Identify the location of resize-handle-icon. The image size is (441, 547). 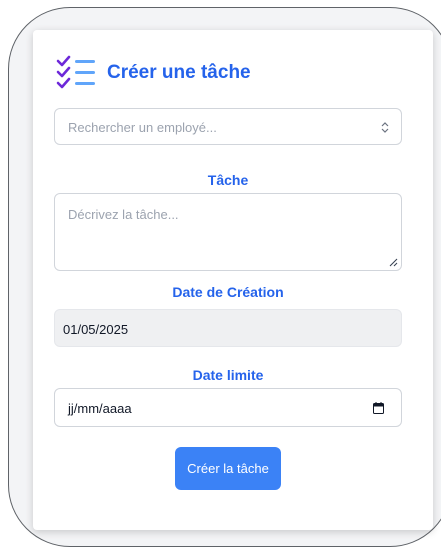
(393, 262).